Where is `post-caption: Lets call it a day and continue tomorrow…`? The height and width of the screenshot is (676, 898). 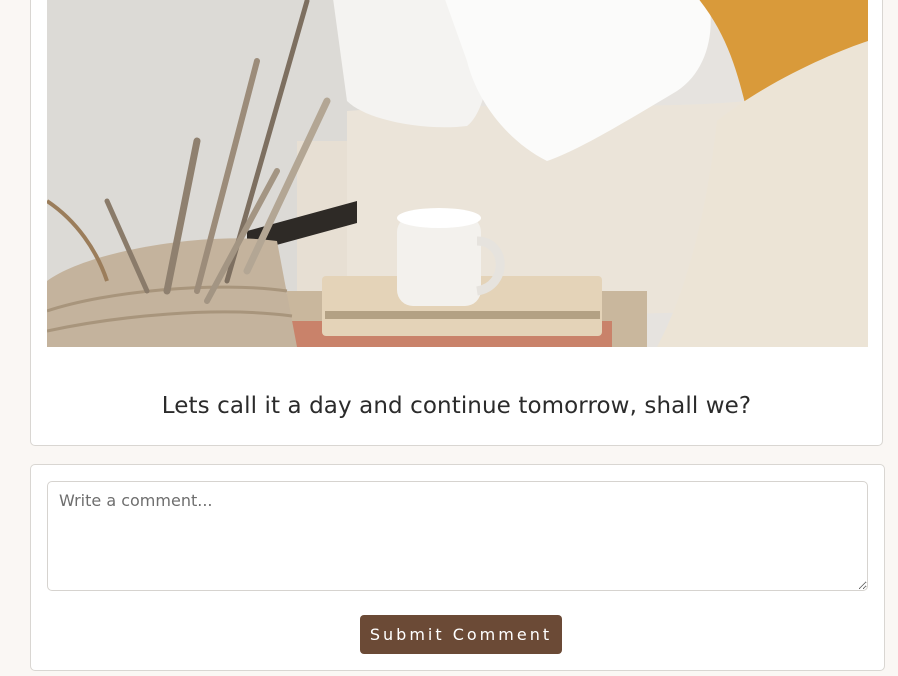 post-caption: Lets call it a day and continue tomorrow… is located at coordinates (456, 406).